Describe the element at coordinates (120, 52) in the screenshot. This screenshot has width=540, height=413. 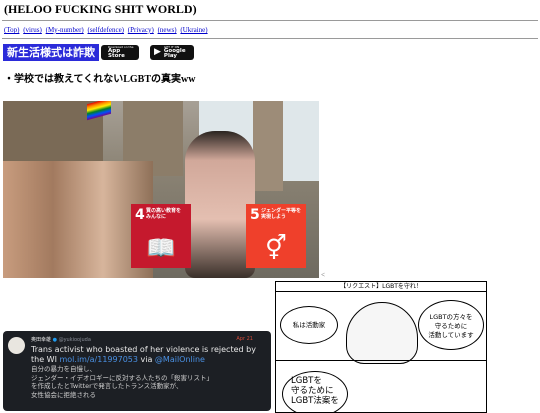
I see `app-store-button: Download on the App Store` at that location.